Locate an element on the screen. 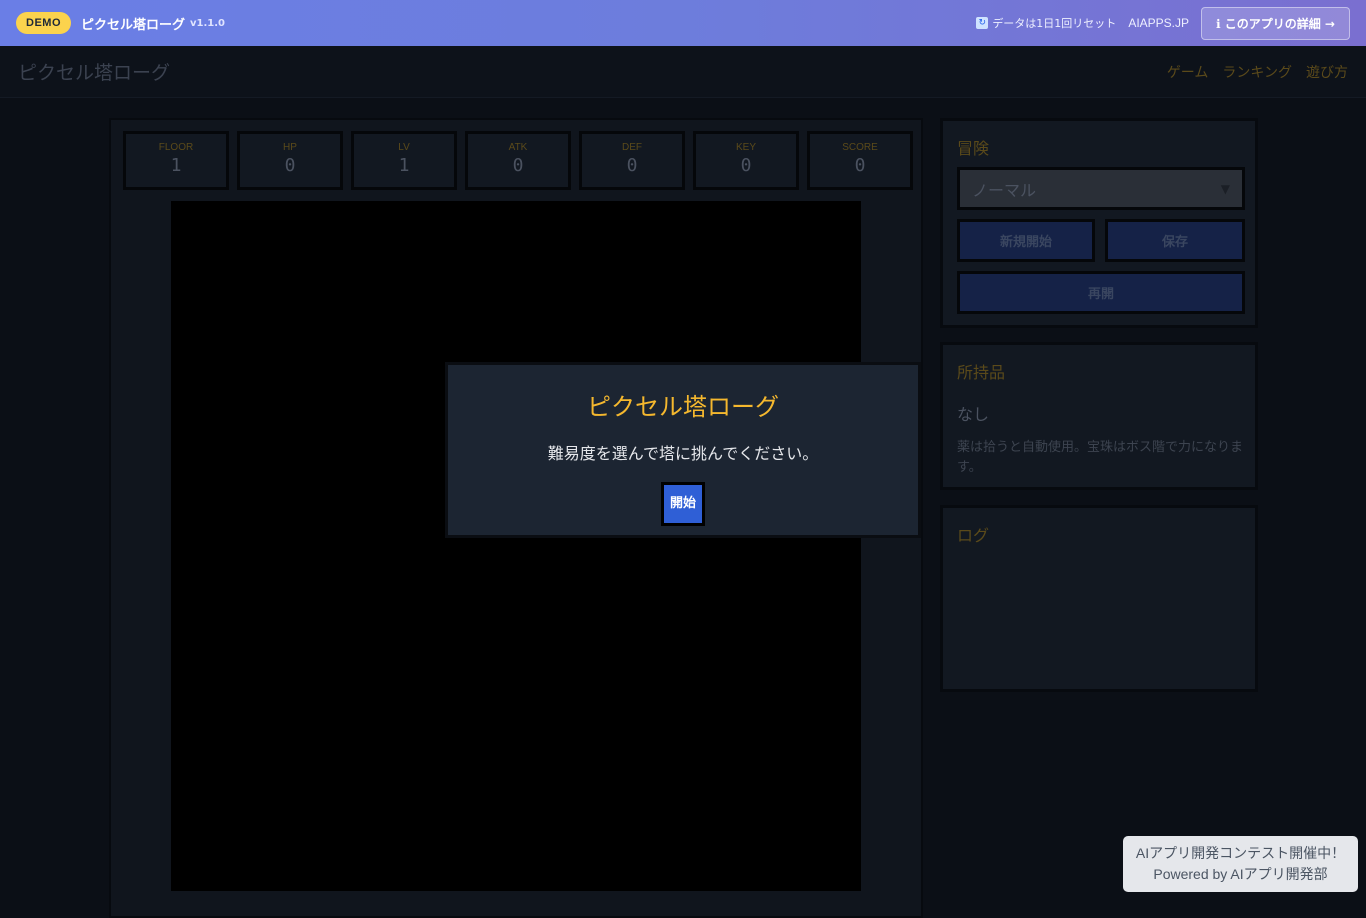  stat-score: SCORE 0 is located at coordinates (860, 160).